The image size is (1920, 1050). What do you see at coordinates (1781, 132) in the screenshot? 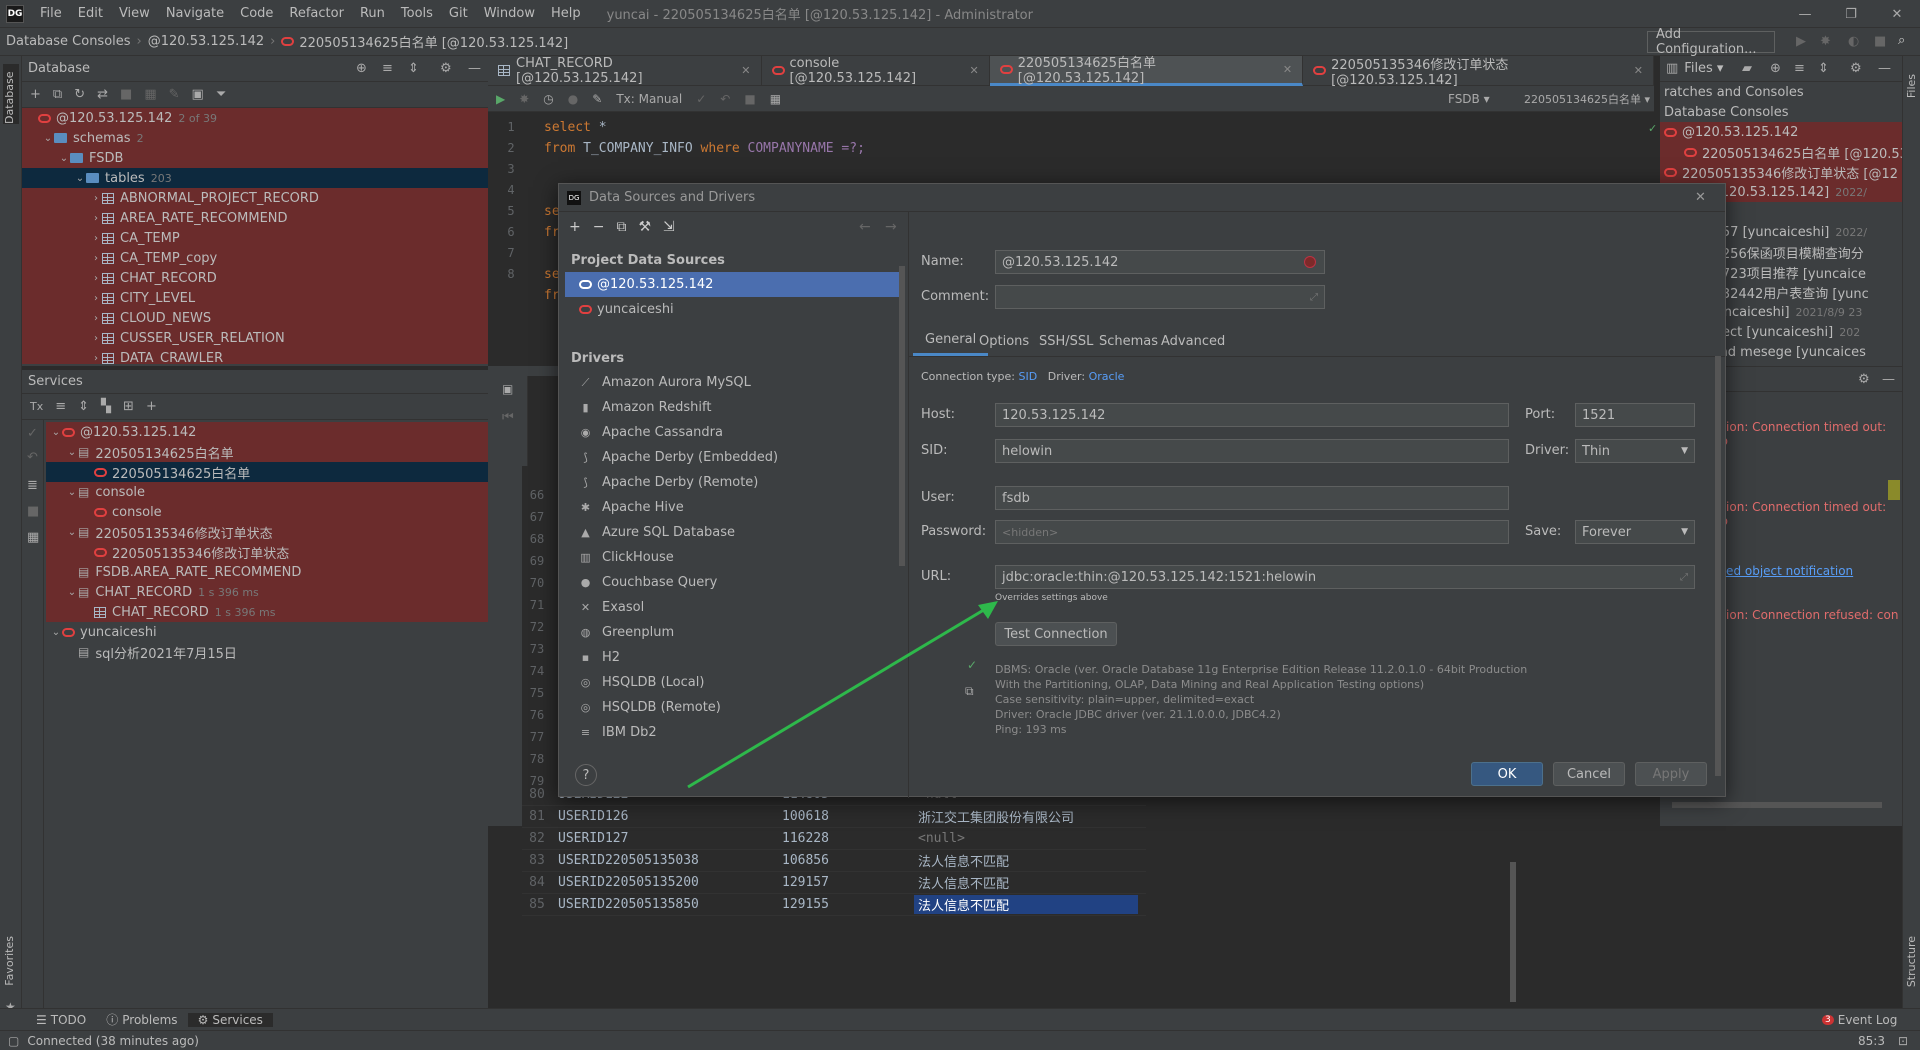
I see `files-tree-item: @120.53.125.142` at bounding box center [1781, 132].